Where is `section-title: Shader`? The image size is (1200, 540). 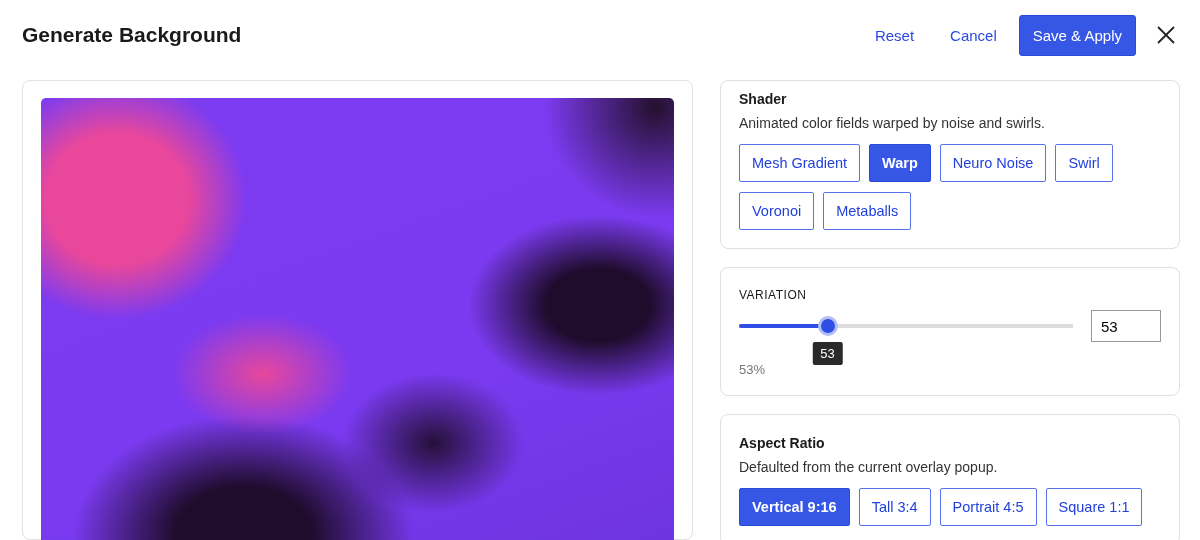 section-title: Shader is located at coordinates (763, 99).